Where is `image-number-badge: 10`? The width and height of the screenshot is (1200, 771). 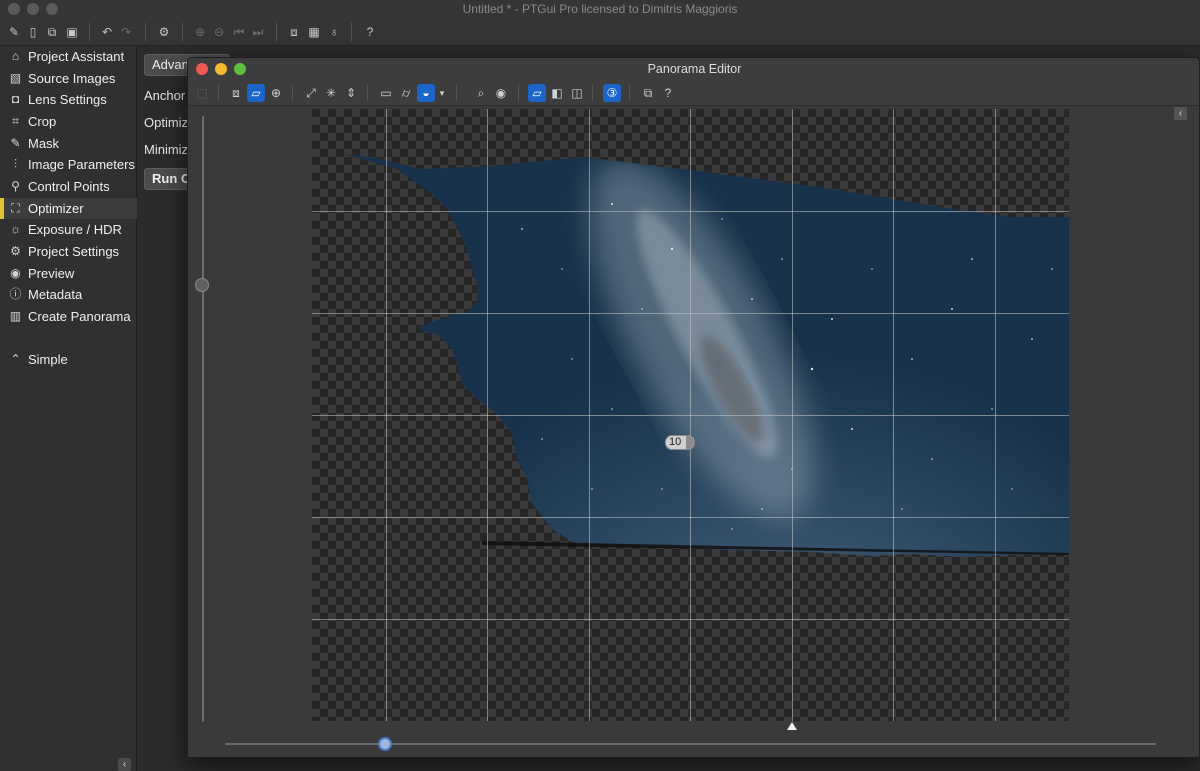
image-number-badge: 10 is located at coordinates (680, 442).